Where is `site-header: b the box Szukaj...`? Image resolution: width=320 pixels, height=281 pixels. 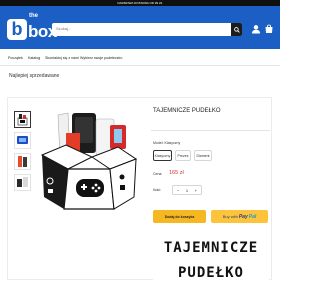
site-header: b the box Szukaj... is located at coordinates (140, 27).